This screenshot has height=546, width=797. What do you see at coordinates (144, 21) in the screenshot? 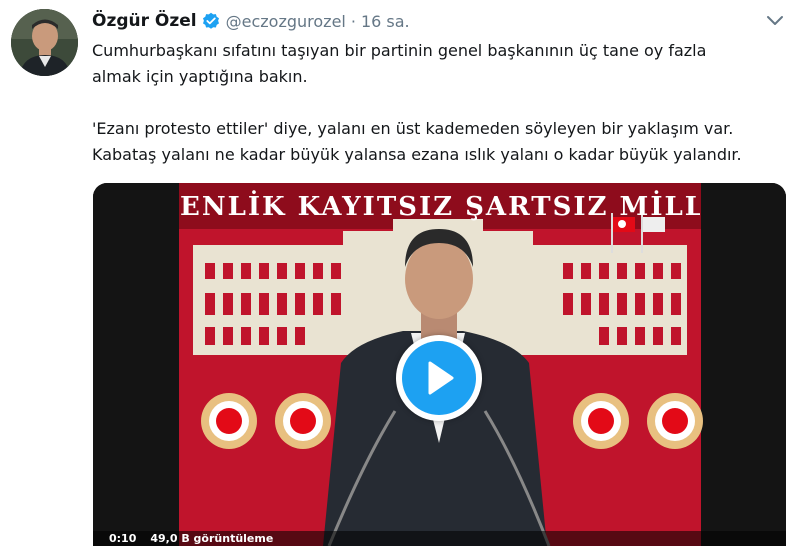
I see `display-name: Özgür Özel` at bounding box center [144, 21].